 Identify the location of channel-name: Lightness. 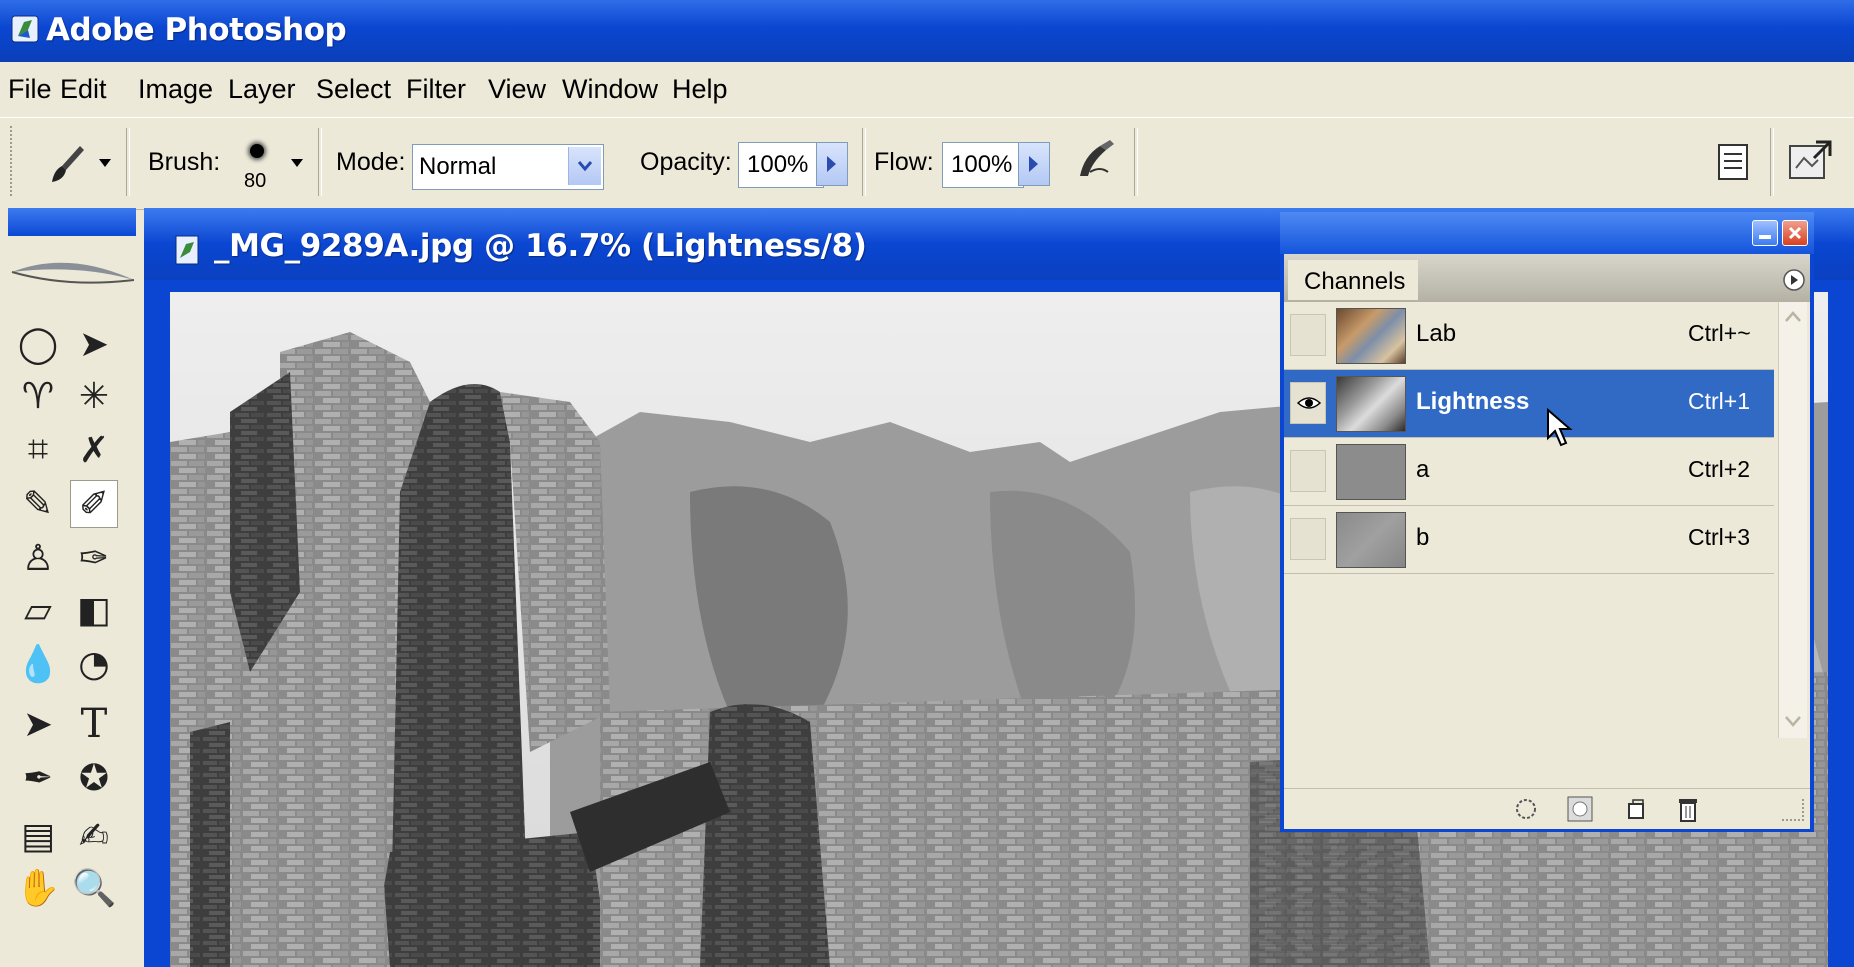
(1473, 401).